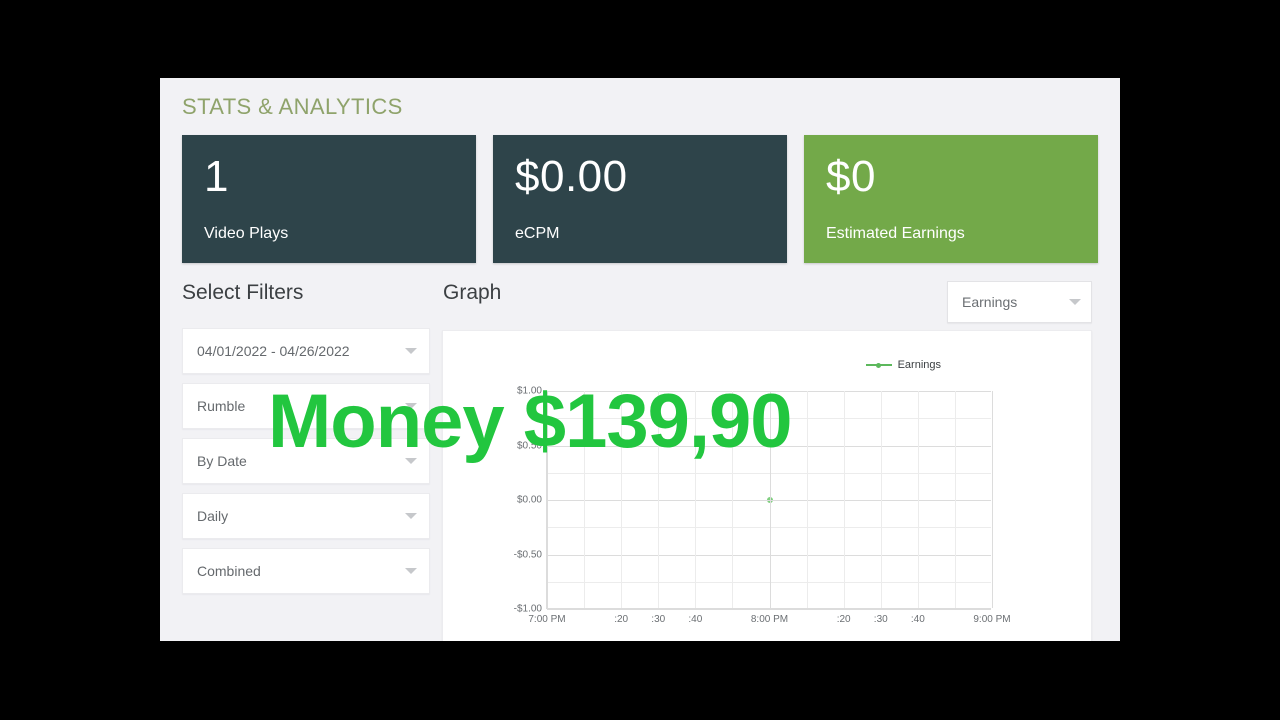 The height and width of the screenshot is (720, 1280). Describe the element at coordinates (216, 176) in the screenshot. I see `kpi-value: 1` at that location.